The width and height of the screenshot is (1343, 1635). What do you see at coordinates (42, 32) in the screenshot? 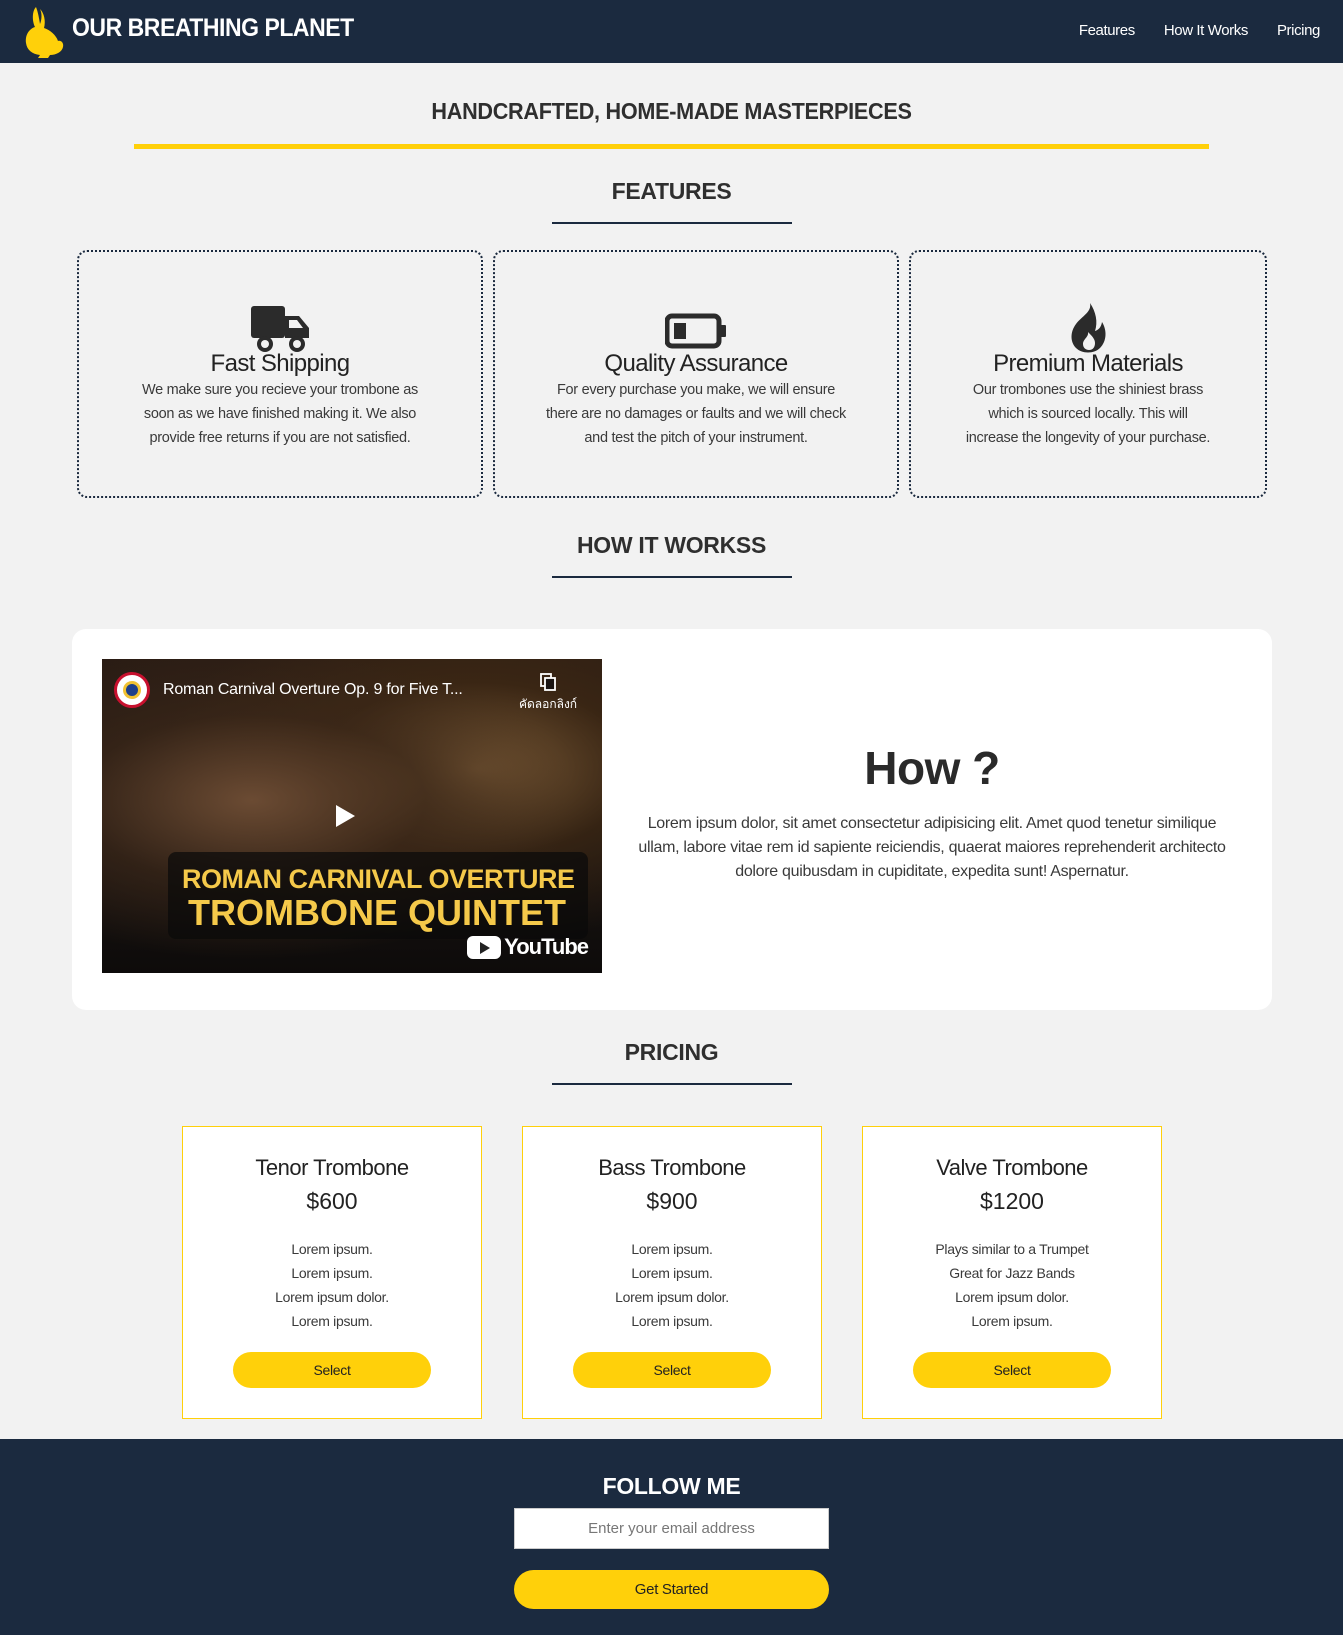
I see `rabbit-icon` at bounding box center [42, 32].